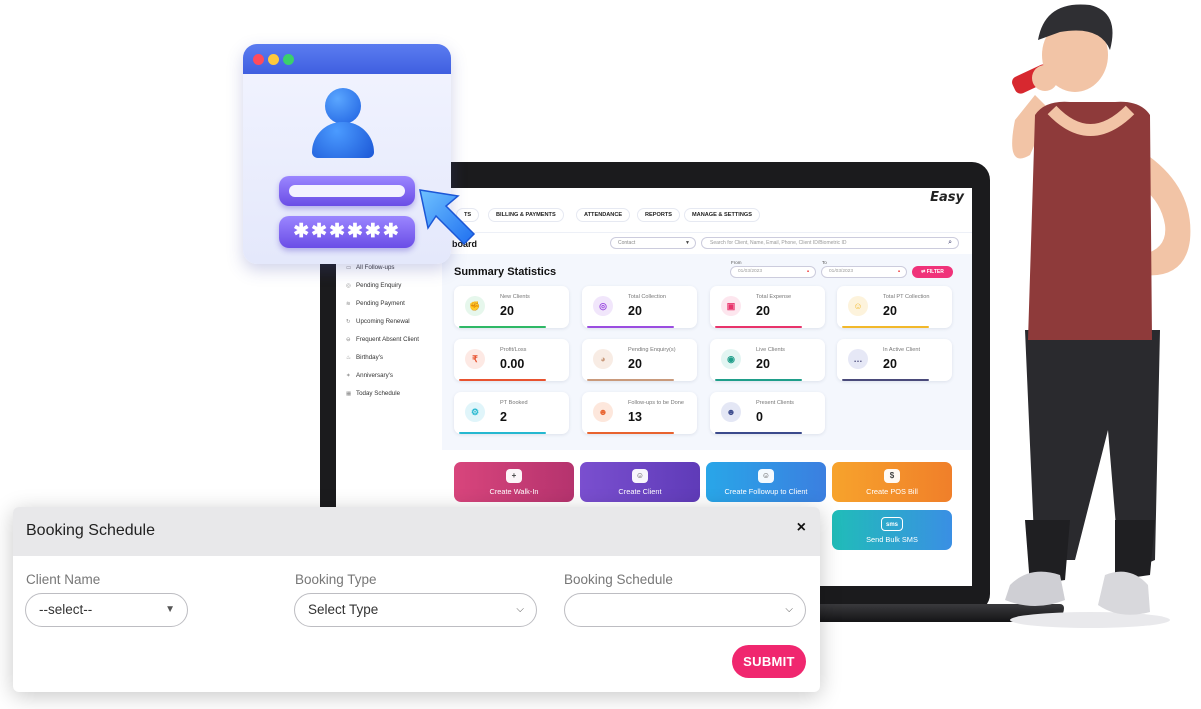 This screenshot has width=1201, height=709. I want to click on to-date-input: 01/03/2023 ▪, so click(864, 272).